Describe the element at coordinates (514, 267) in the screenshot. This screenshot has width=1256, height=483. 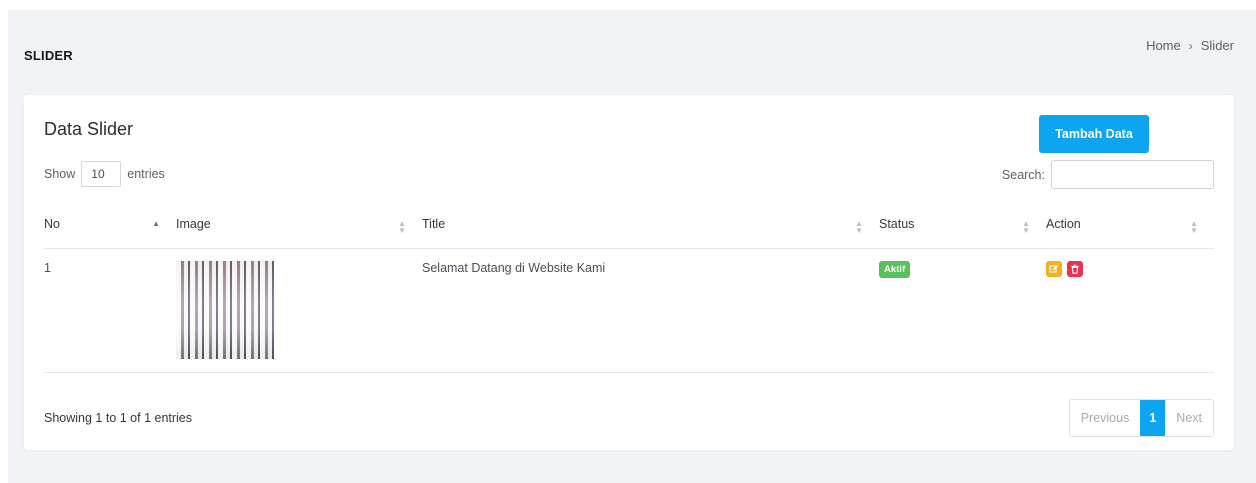
I see `cell-title: Selamat Datang di Website Kami` at that location.